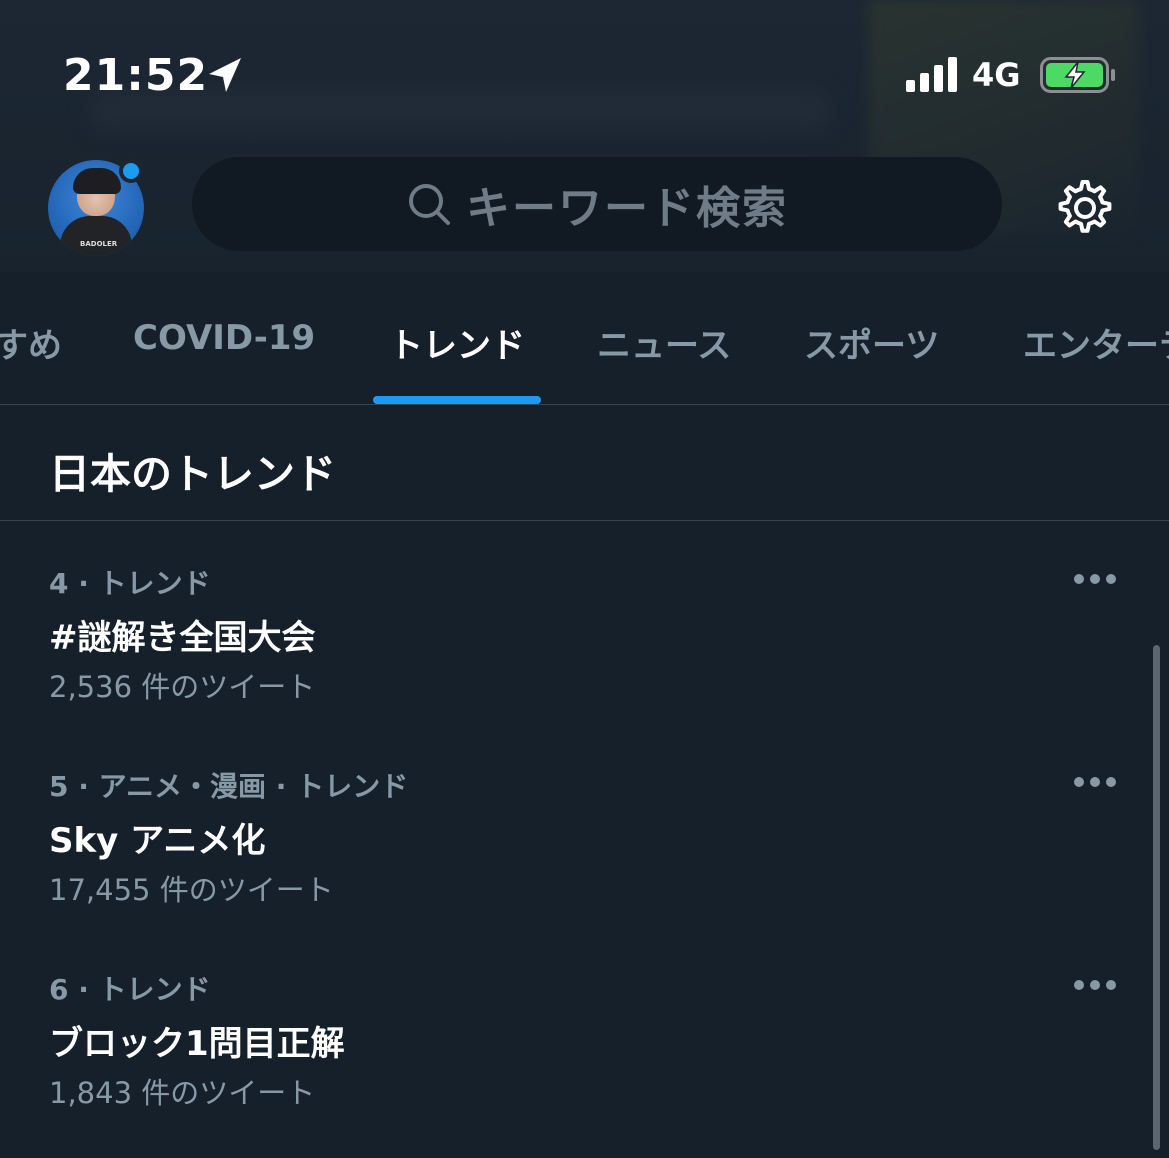  What do you see at coordinates (1085, 208) in the screenshot?
I see `settings-gear-icon` at bounding box center [1085, 208].